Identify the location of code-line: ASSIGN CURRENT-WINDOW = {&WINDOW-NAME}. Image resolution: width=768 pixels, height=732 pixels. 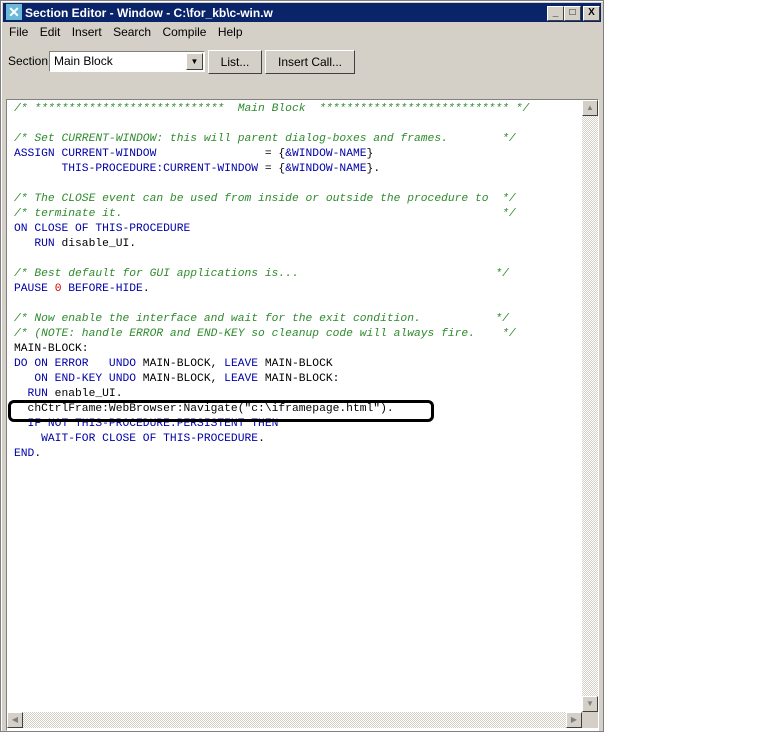
(271, 154).